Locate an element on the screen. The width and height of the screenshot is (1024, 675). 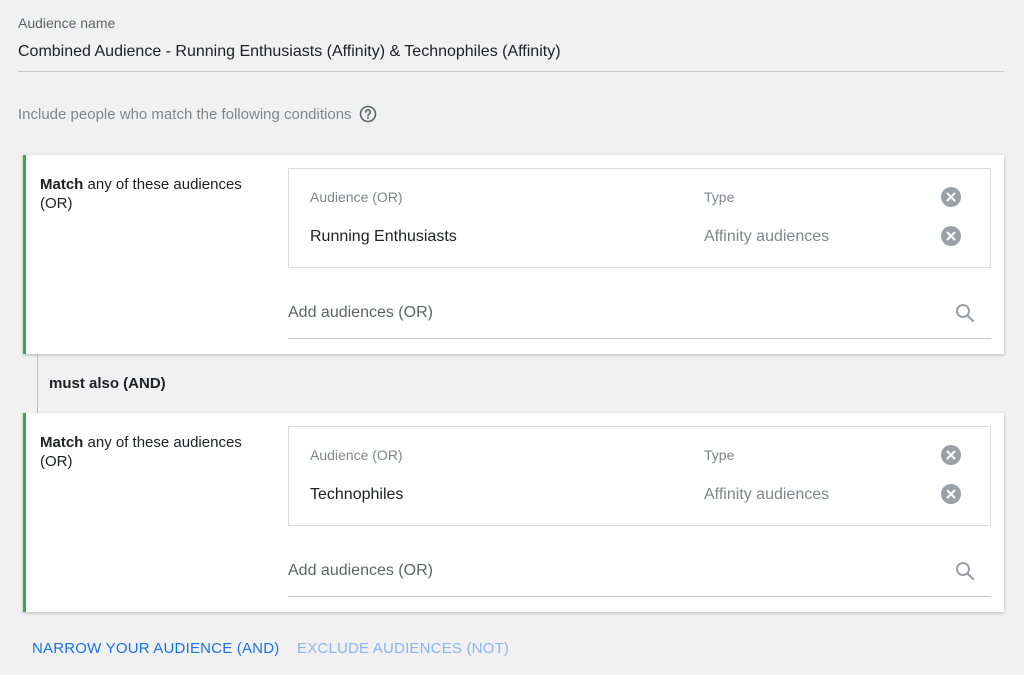
and-connector-label: must also (AND) is located at coordinates (107, 383).